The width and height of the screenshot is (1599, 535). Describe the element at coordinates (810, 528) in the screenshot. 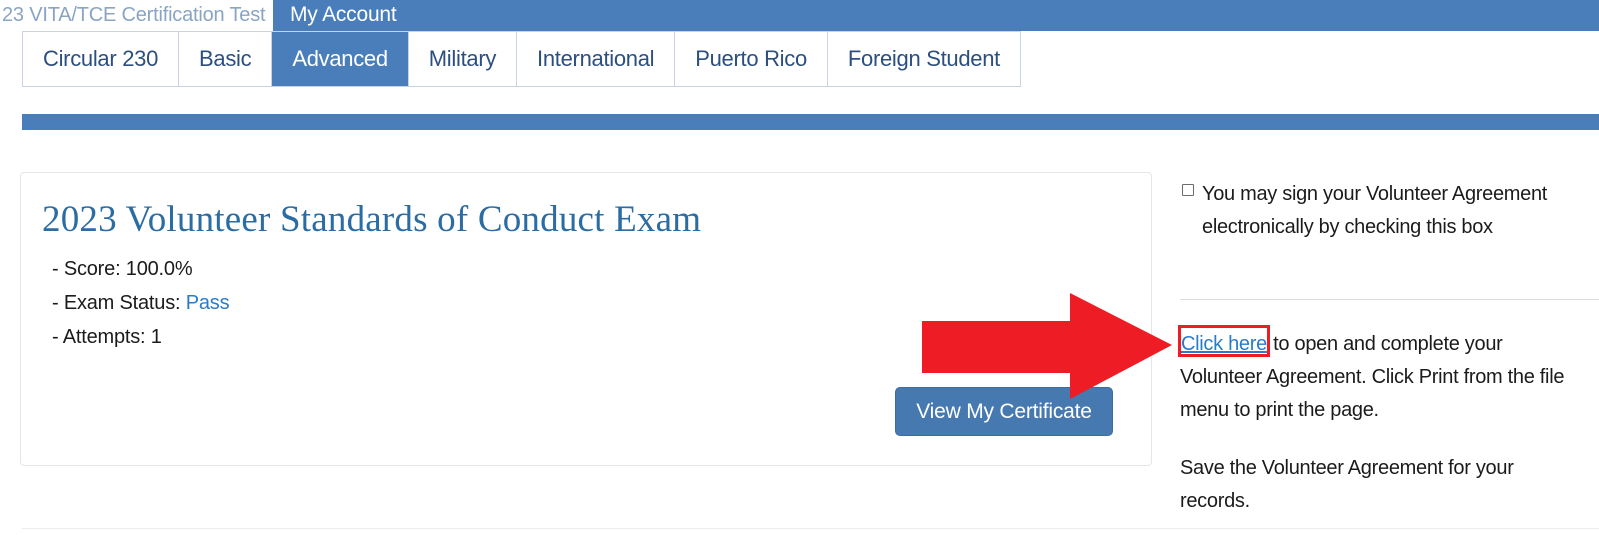

I see `bottom-divider` at that location.